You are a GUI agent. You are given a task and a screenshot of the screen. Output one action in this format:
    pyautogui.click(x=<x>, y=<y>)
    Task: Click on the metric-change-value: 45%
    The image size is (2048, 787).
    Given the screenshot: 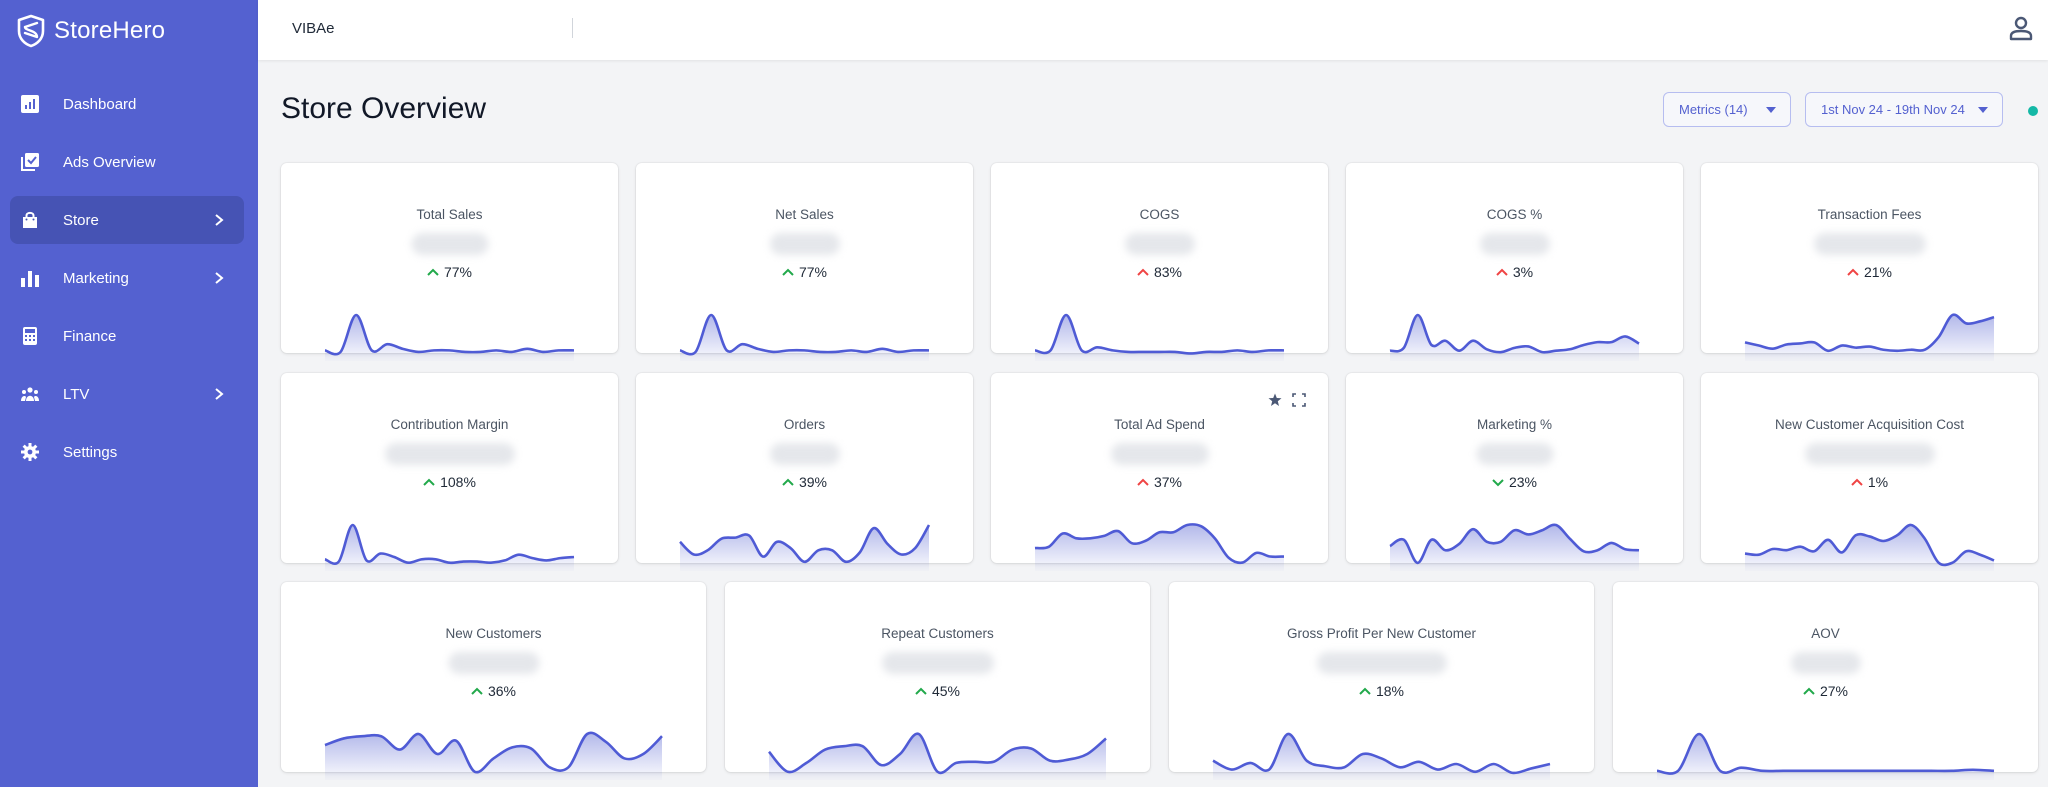 What is the action you would take?
    pyautogui.click(x=946, y=691)
    